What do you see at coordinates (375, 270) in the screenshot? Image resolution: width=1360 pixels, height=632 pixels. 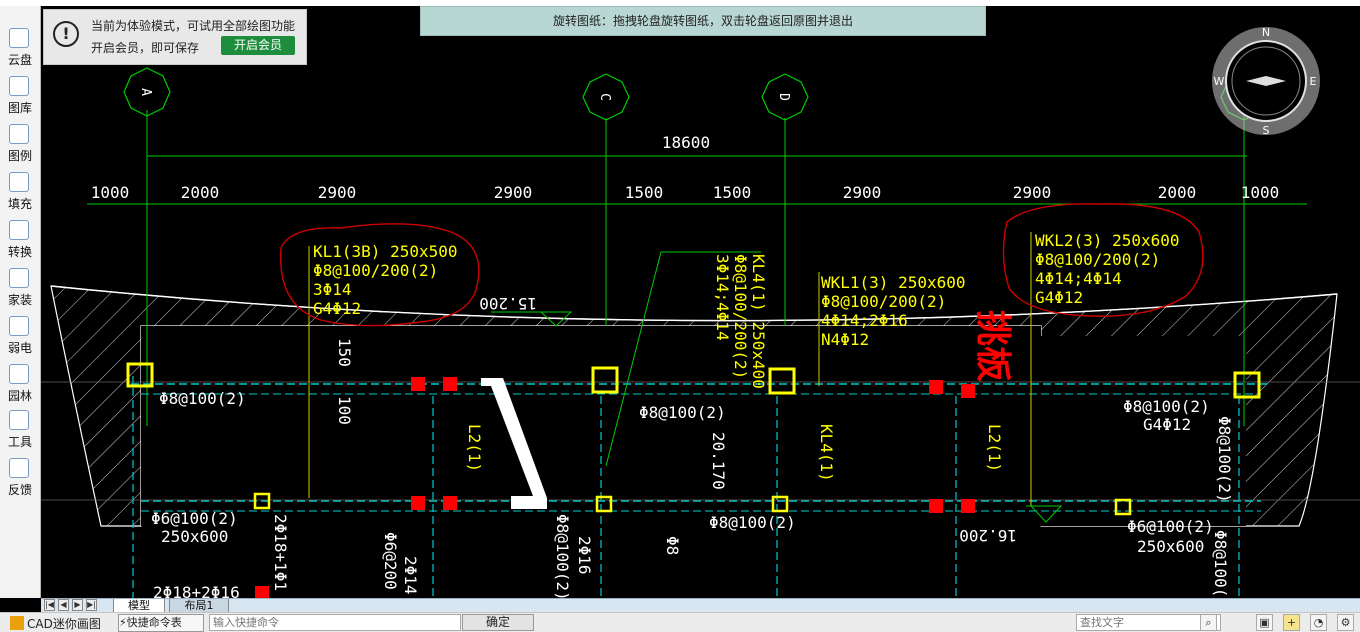 I see `kl1-line2: Φ8@100/200(2)` at bounding box center [375, 270].